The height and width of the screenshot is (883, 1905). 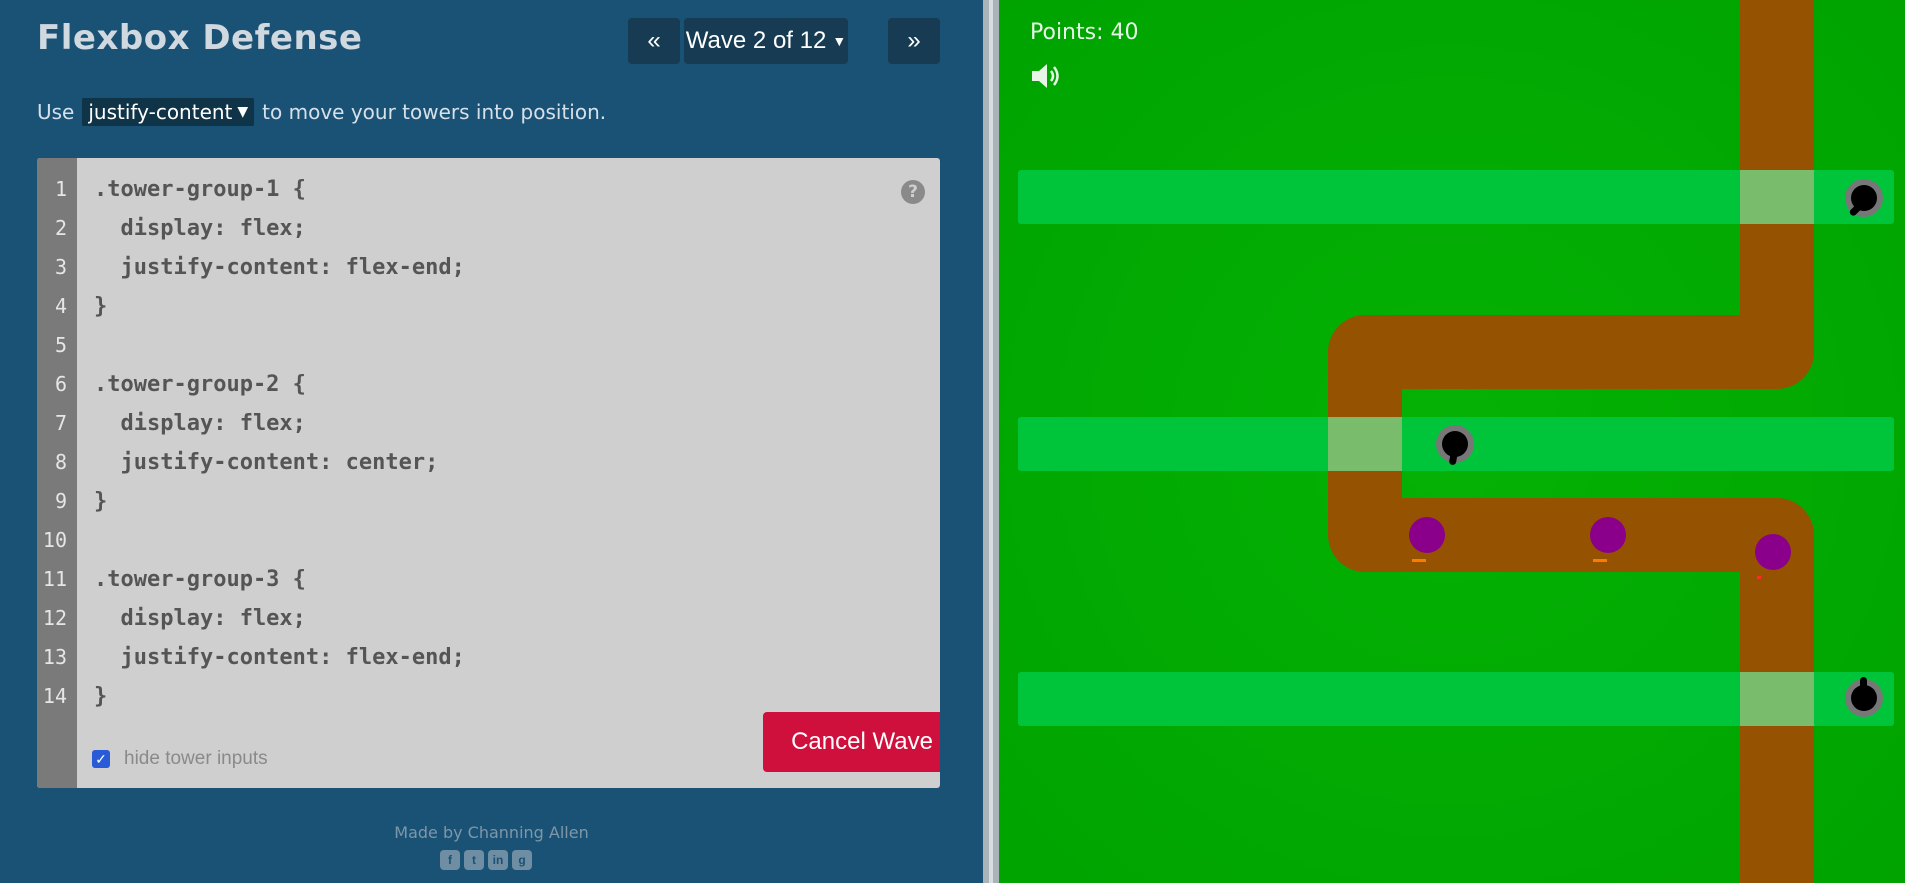 I want to click on wave-selector: Wave 2 of 12 ▼, so click(x=766, y=41).